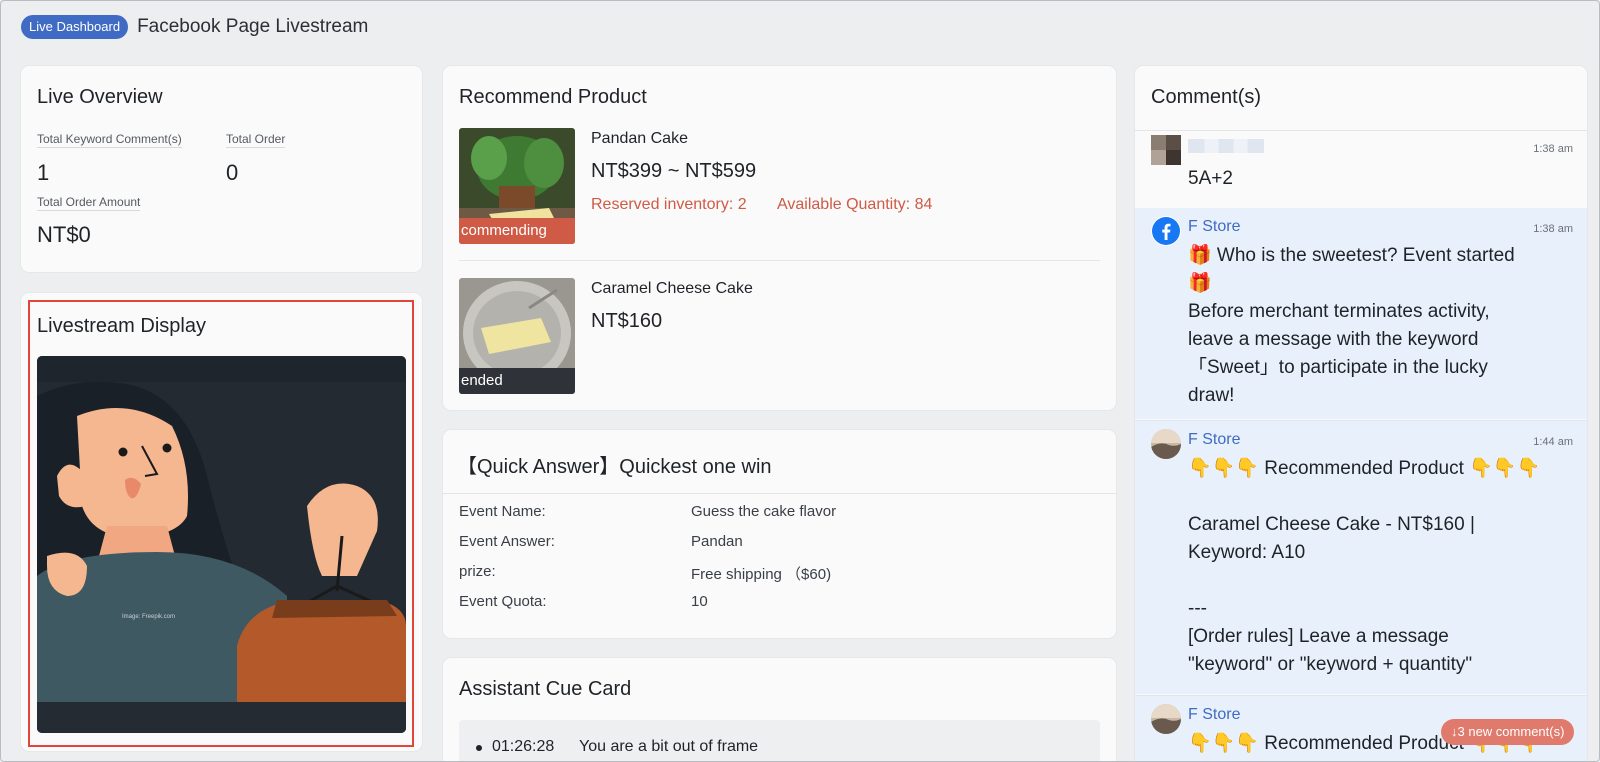 This screenshot has width=1600, height=762. Describe the element at coordinates (100, 97) in the screenshot. I see `live-overview-title: Live Overview` at that location.